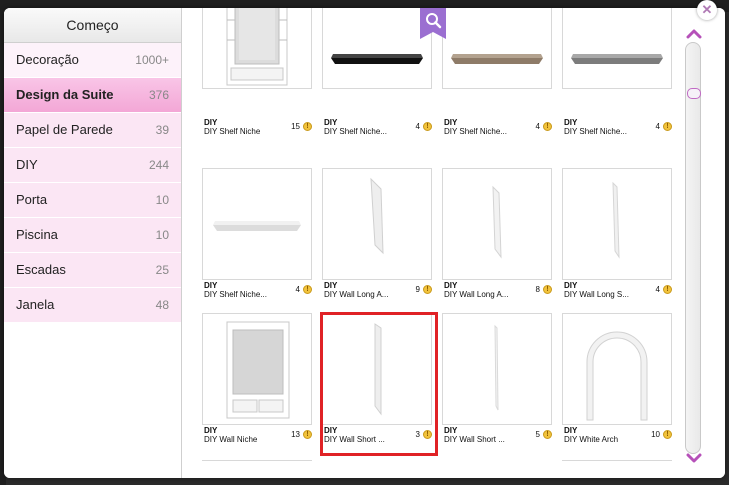 The height and width of the screenshot is (485, 729). What do you see at coordinates (377, 59) in the screenshot?
I see `shelf-black-icon` at bounding box center [377, 59].